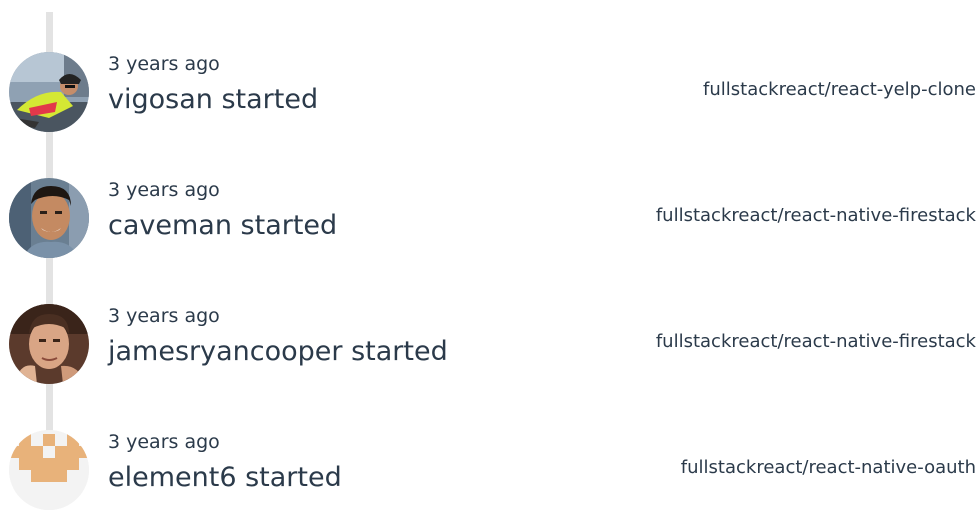 This screenshot has width=980, height=514. What do you see at coordinates (225, 351) in the screenshot?
I see `actor-link: jamesryancooper` at bounding box center [225, 351].